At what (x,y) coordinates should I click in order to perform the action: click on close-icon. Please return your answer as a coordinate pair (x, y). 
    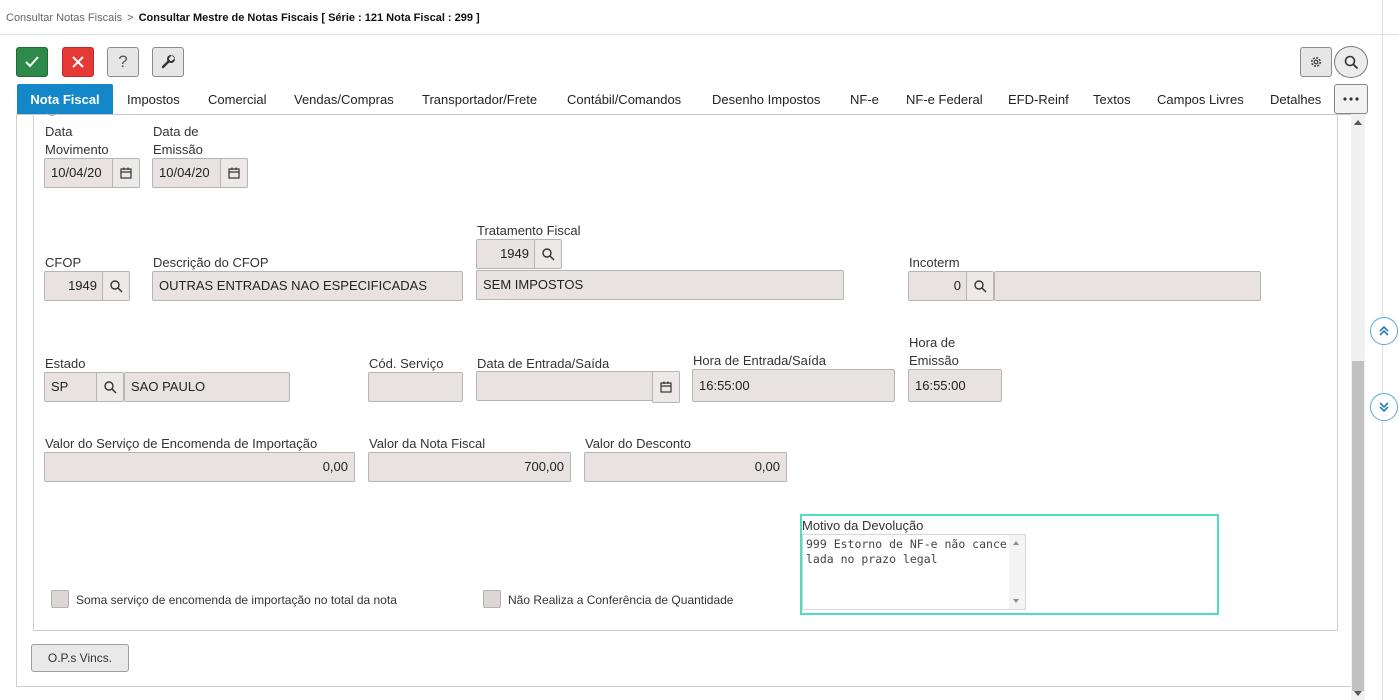
    Looking at the image, I should click on (78, 62).